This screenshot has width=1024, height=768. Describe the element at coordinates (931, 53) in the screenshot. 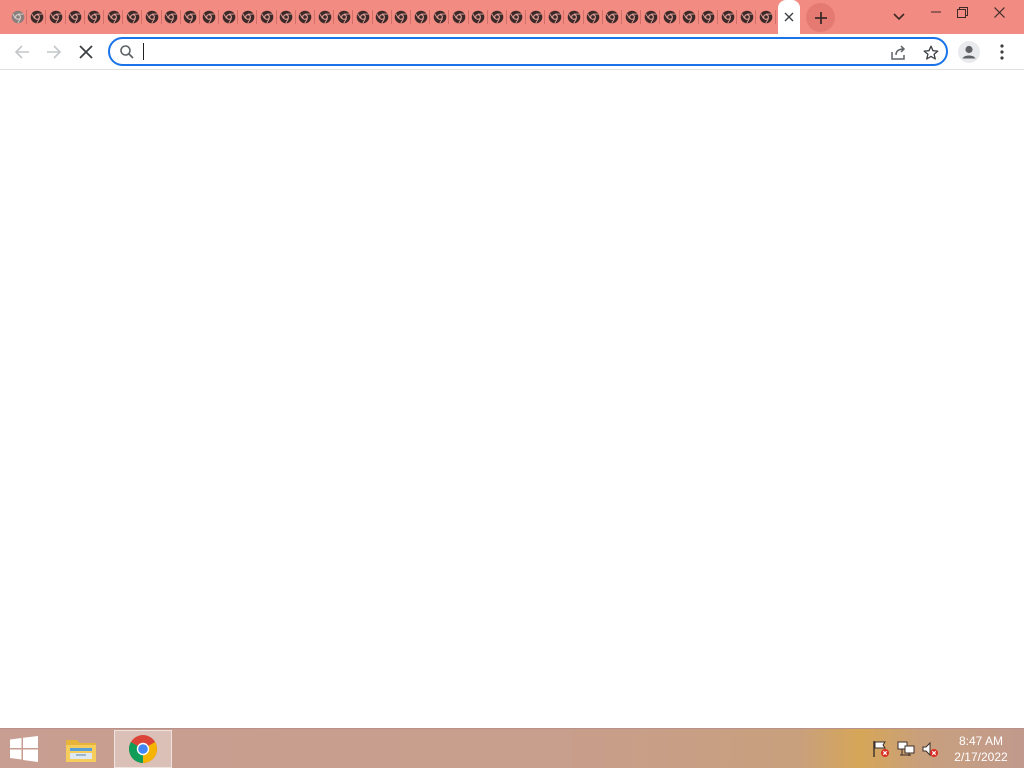

I see `bookmark-button` at that location.